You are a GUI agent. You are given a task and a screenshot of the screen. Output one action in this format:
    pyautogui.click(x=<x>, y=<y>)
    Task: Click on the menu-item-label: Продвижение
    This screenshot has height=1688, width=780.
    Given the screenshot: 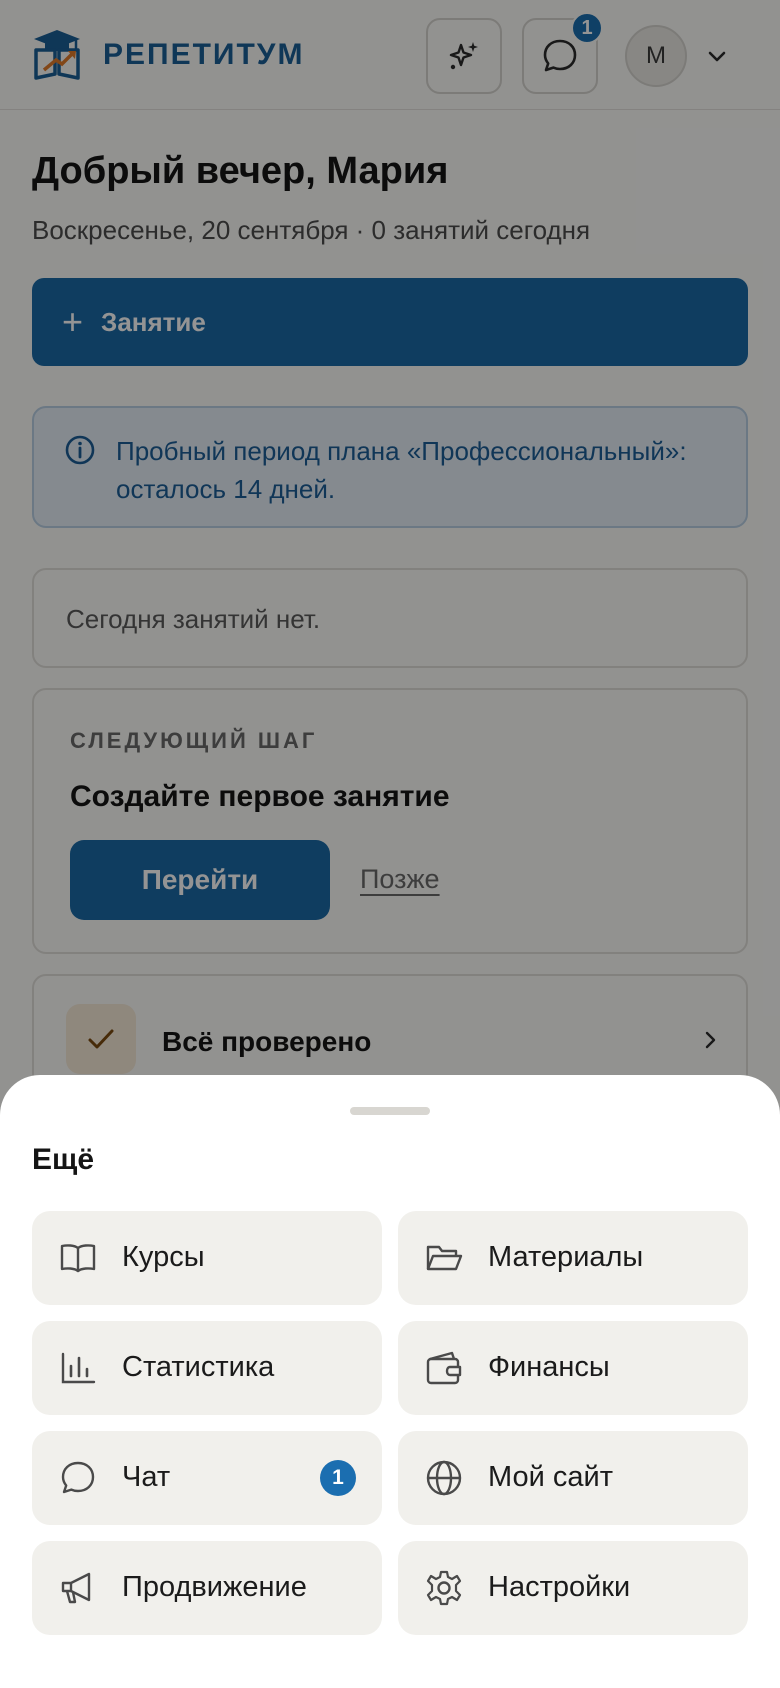 What is the action you would take?
    pyautogui.click(x=214, y=1587)
    